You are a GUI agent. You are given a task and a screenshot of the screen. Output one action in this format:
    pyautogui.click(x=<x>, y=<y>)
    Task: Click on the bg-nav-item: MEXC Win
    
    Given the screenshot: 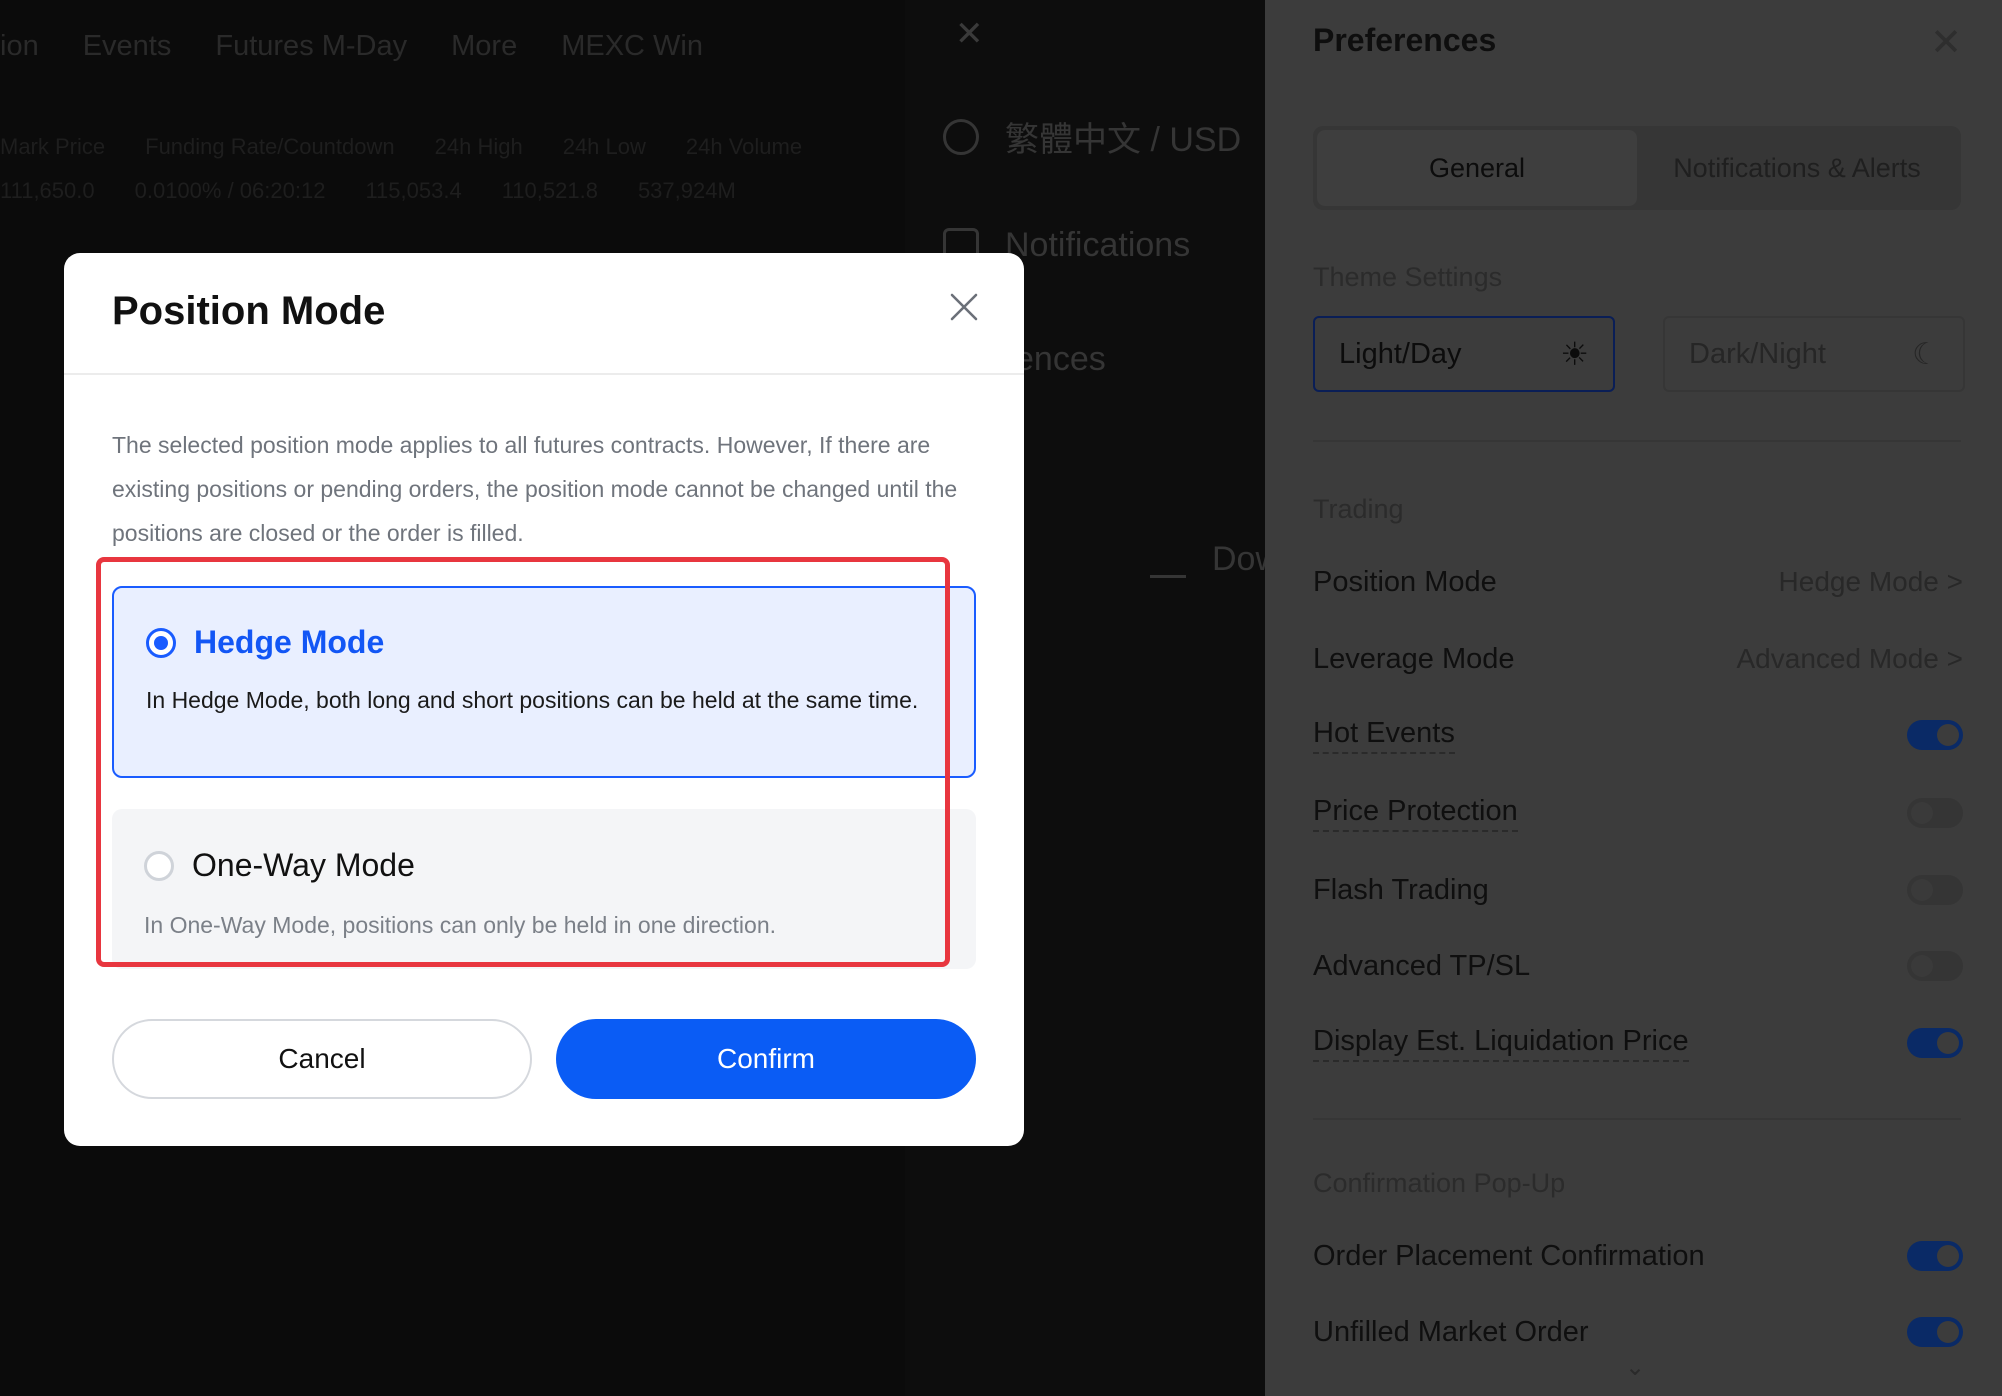 What is the action you would take?
    pyautogui.click(x=632, y=46)
    